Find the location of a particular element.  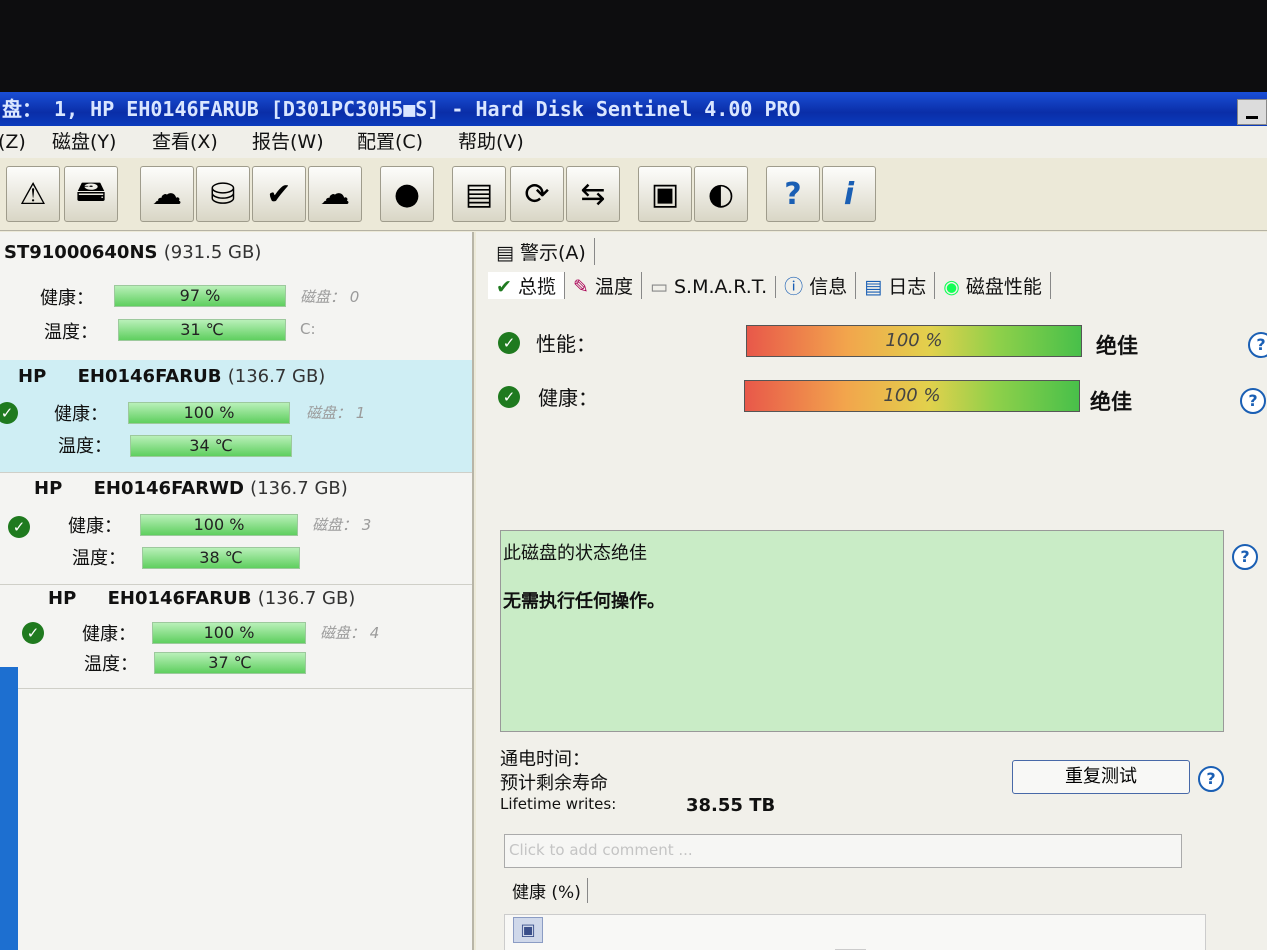

tab-disk-performance: ◉ 磁盘性能 is located at coordinates (993, 285).